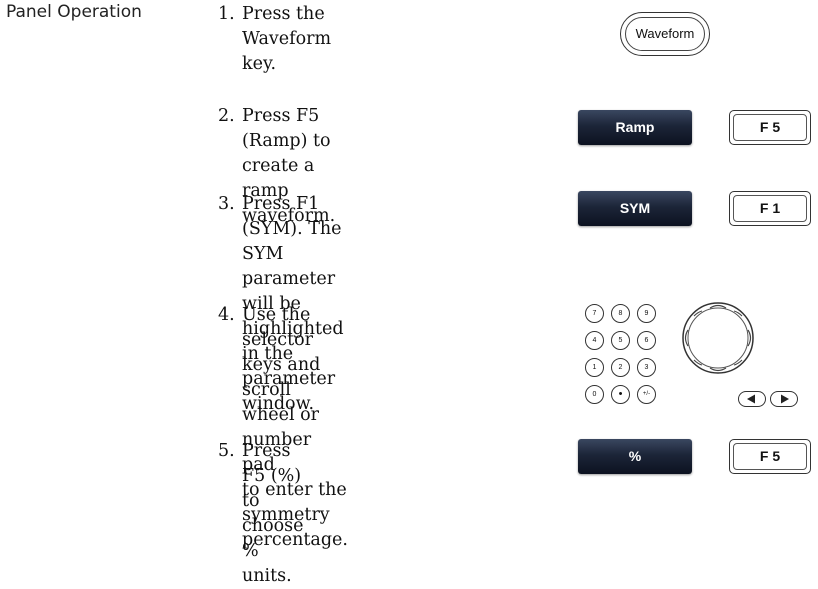 The height and width of the screenshot is (589, 818). I want to click on section-label: Panel Operation, so click(74, 12).